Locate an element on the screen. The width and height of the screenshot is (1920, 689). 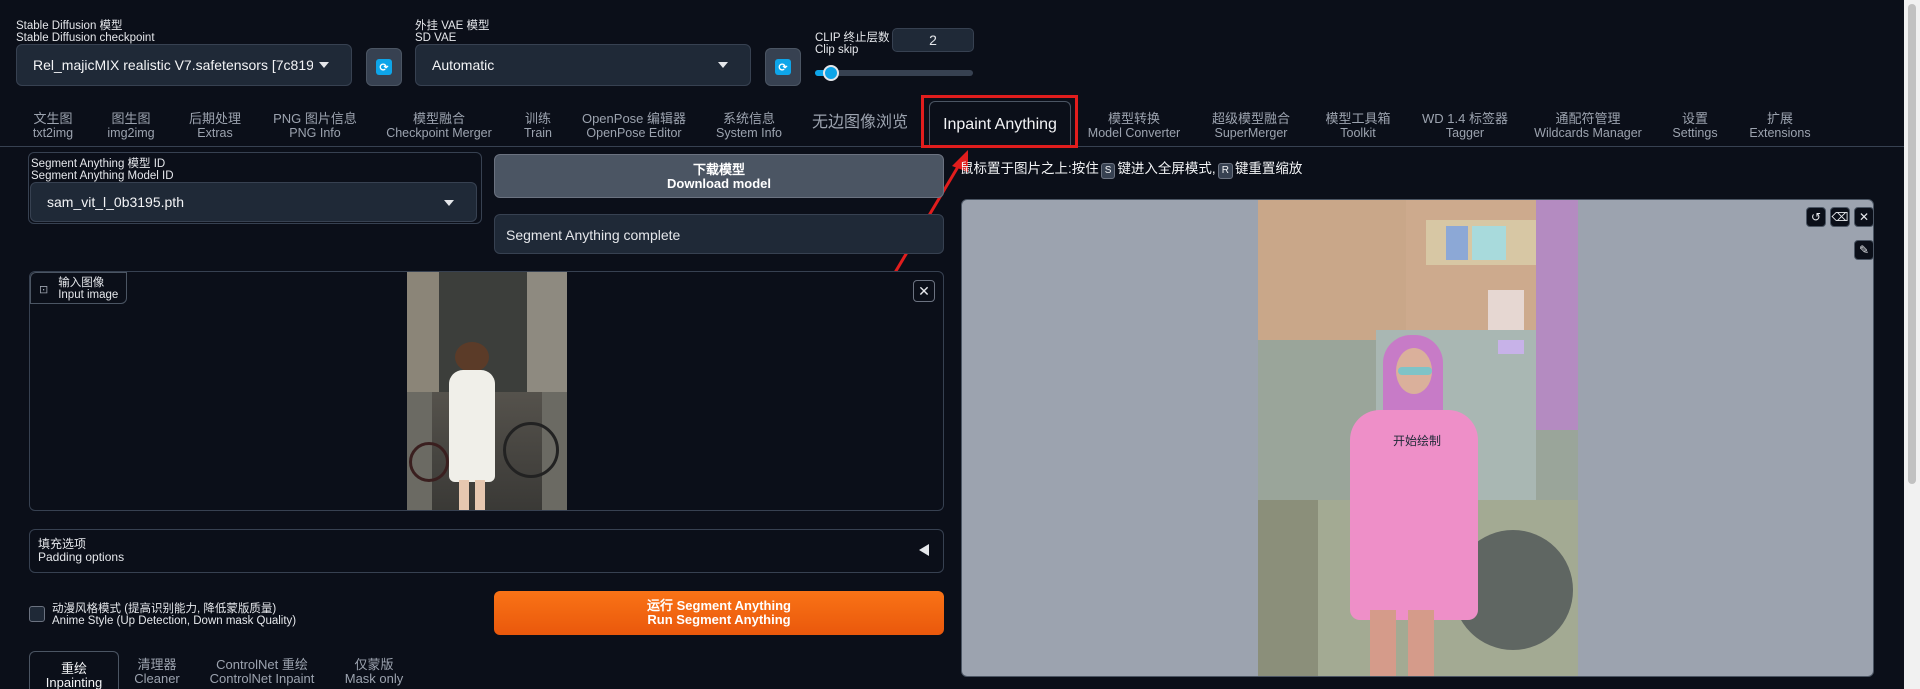
seg-right-column is located at coordinates (1557, 315).